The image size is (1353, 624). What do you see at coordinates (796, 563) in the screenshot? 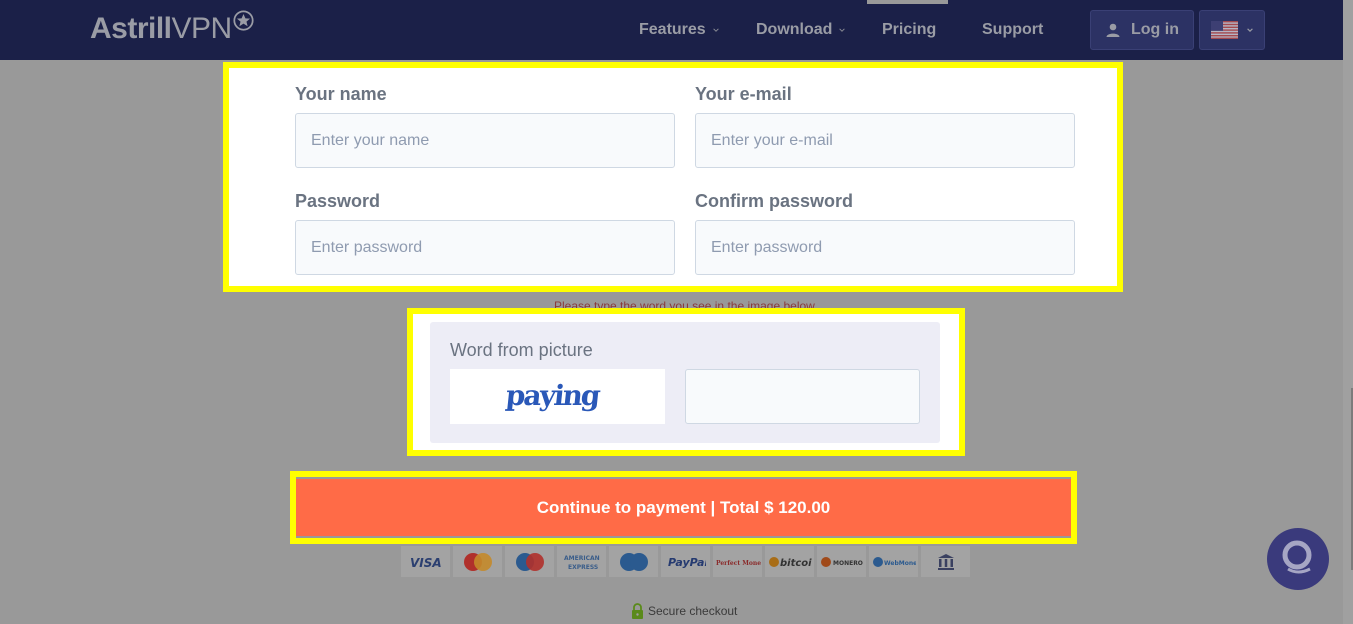
I see `svg-text: bitcoin` at bounding box center [796, 563].